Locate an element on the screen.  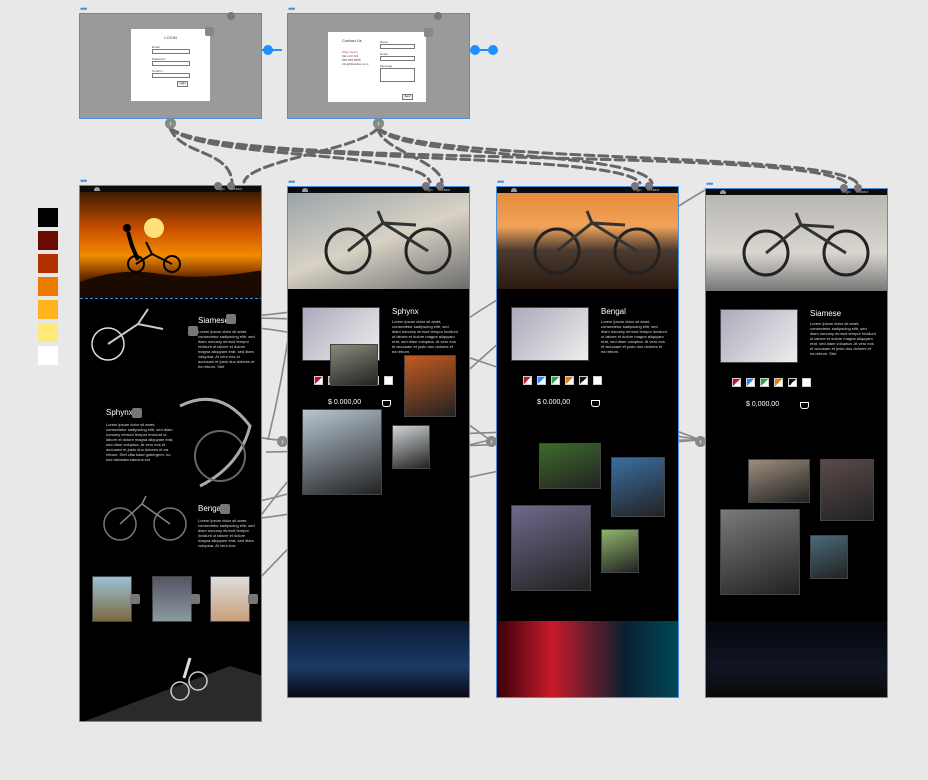
login-title: LOGIN is located at coordinates (170, 37).